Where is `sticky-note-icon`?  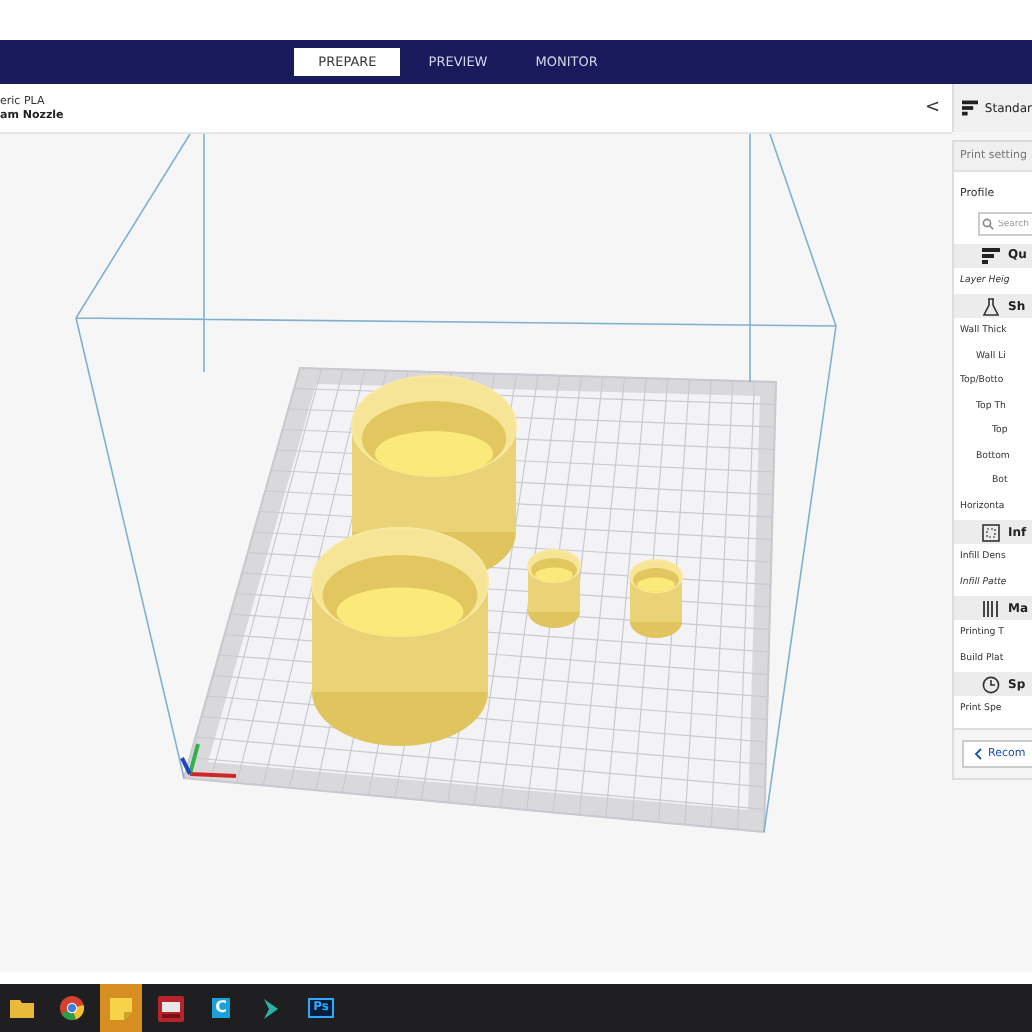
sticky-note-icon is located at coordinates (121, 1008).